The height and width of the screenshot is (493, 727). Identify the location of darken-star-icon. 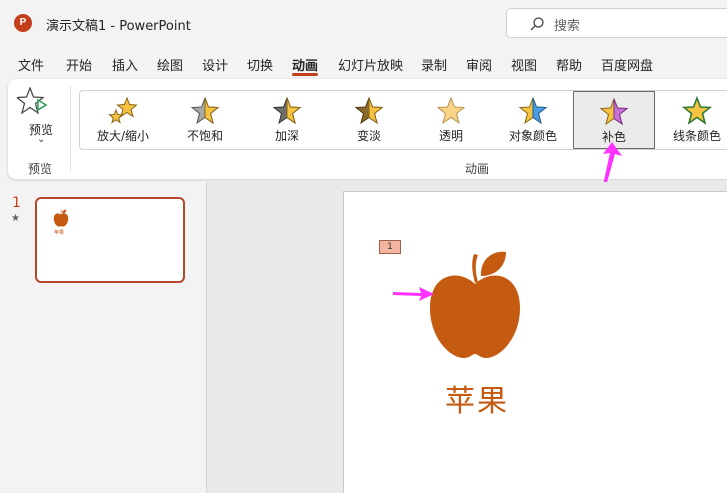
(287, 110).